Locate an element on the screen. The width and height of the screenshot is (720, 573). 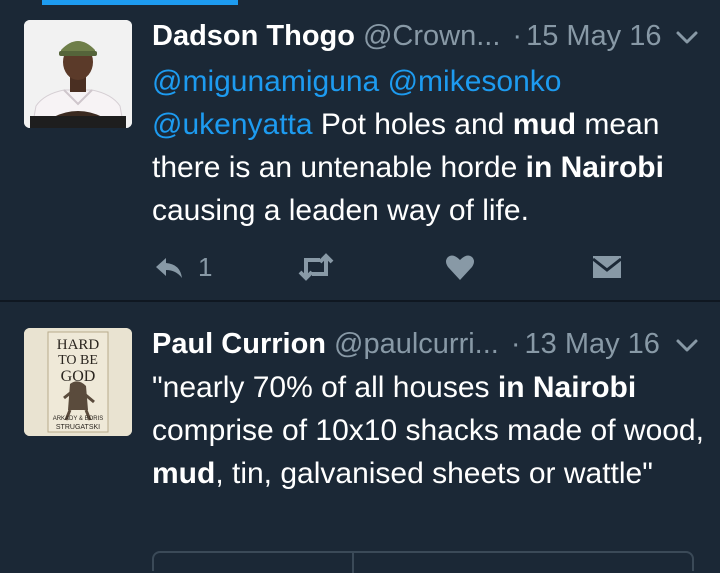
text-run: "nearly 70% of all houses is located at coordinates (325, 387).